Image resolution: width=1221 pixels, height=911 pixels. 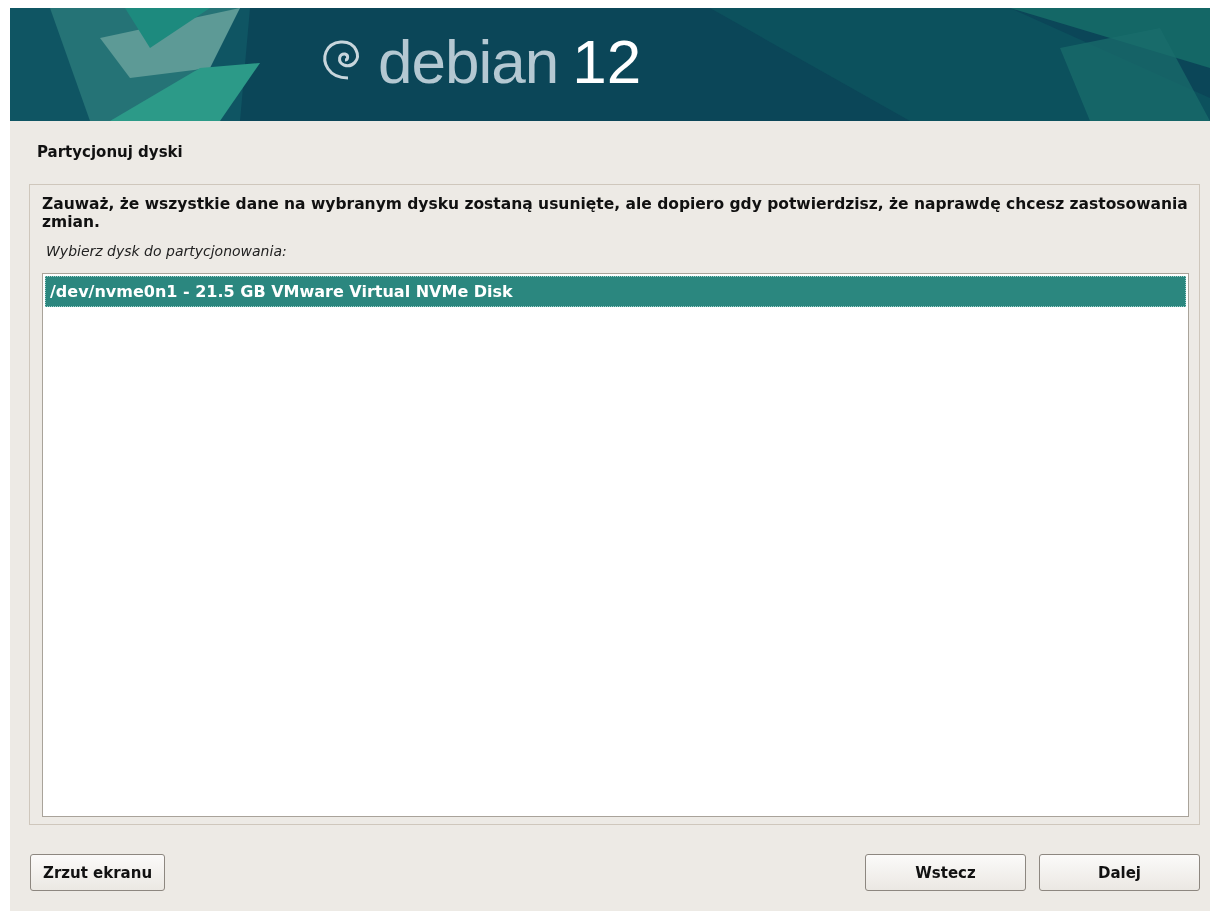 What do you see at coordinates (615, 291) in the screenshot?
I see `disk-item: /dev/nvme0n1 - 21.5 GB VMware Virtual NVMe Disk` at bounding box center [615, 291].